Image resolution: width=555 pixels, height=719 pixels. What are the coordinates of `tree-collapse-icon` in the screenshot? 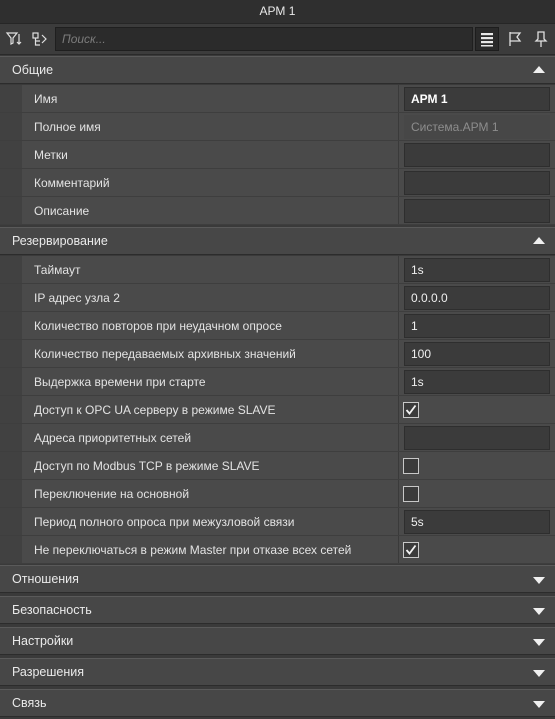 It's located at (39, 39).